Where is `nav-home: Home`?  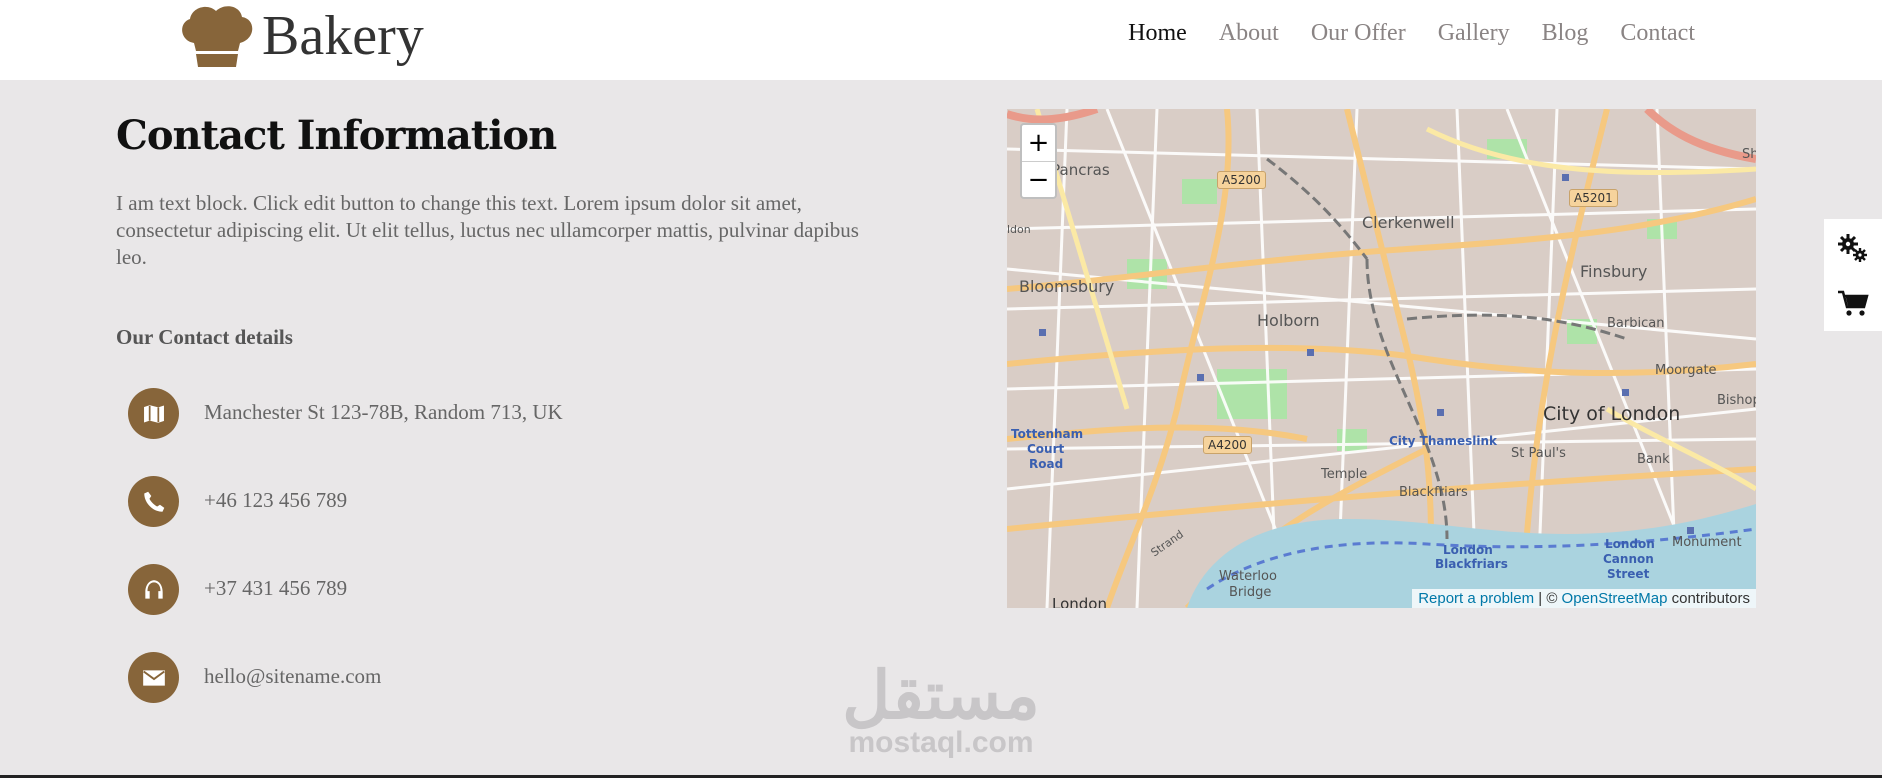
nav-home: Home is located at coordinates (1157, 33).